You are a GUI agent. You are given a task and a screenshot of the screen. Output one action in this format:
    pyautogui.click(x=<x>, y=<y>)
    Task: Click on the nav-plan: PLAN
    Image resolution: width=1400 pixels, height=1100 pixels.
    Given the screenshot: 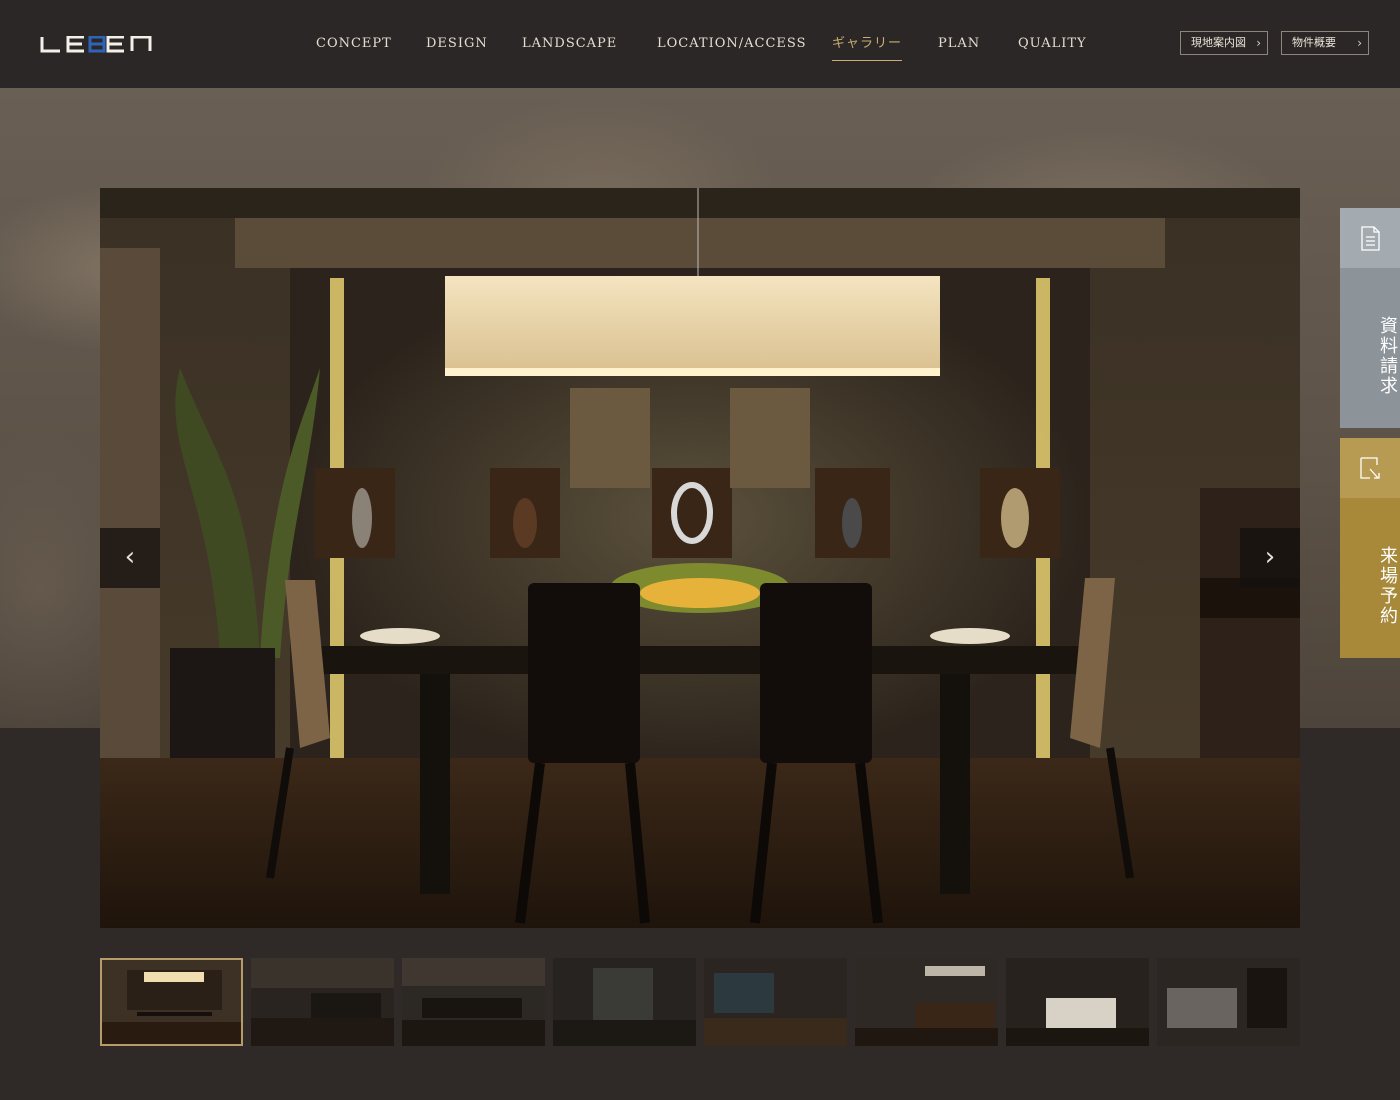 What is the action you would take?
    pyautogui.click(x=959, y=45)
    